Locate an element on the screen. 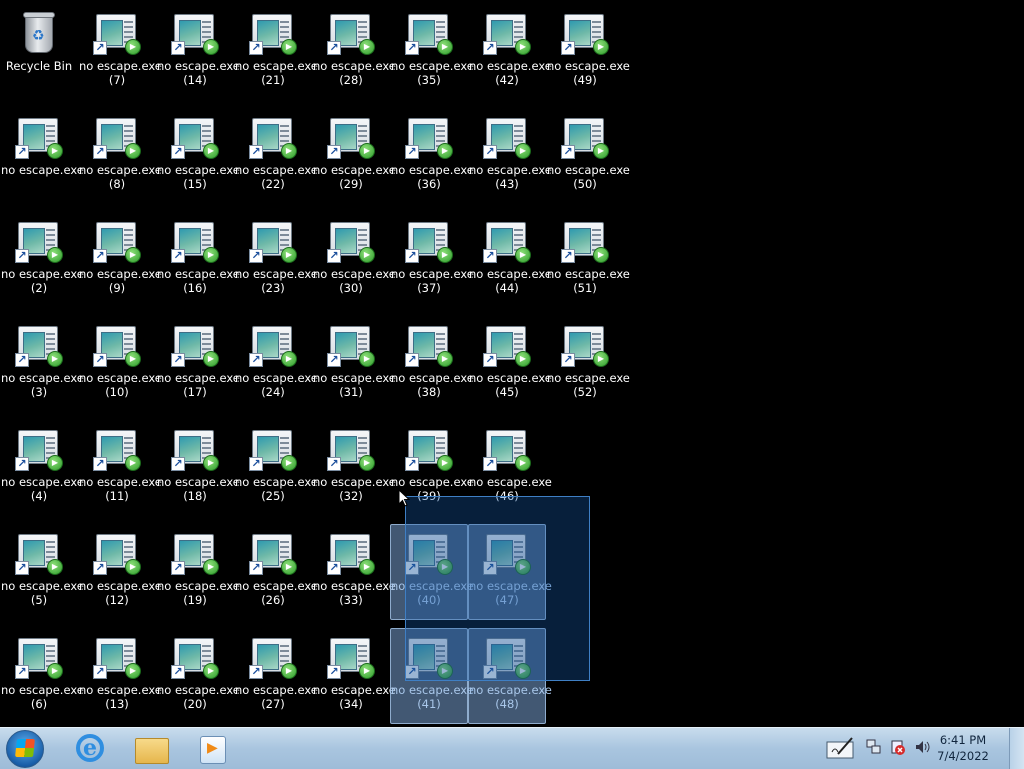 This screenshot has width=1024, height=769. desktop-shortcut: ↗ ▶ no escape.exe (50) is located at coordinates (588, 156).